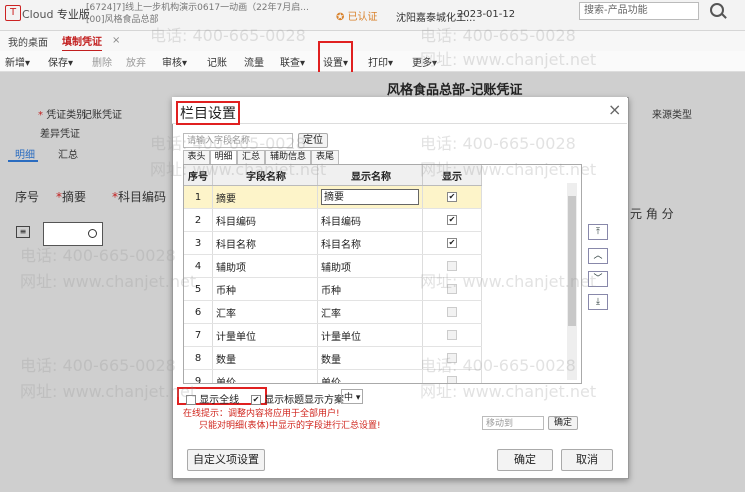 The width and height of the screenshot is (745, 492). I want to click on custom-items-button: 自定义项设置, so click(226, 460).